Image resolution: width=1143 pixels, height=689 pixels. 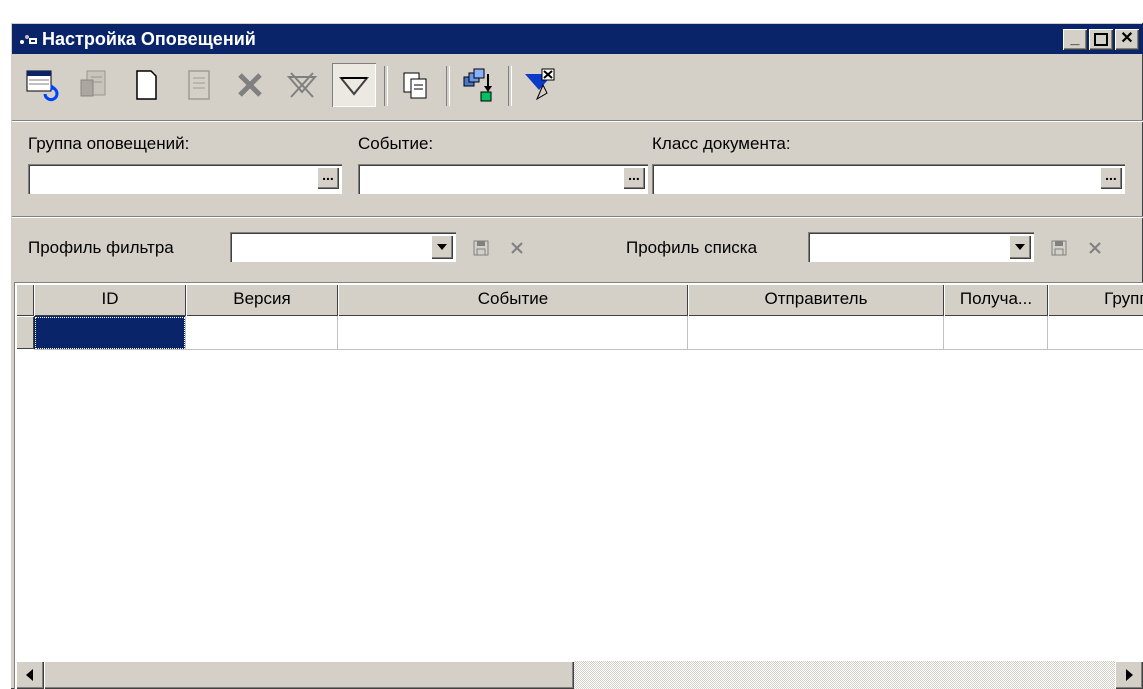 What do you see at coordinates (816, 300) in the screenshot?
I see `column-header-sender: Отправитель` at bounding box center [816, 300].